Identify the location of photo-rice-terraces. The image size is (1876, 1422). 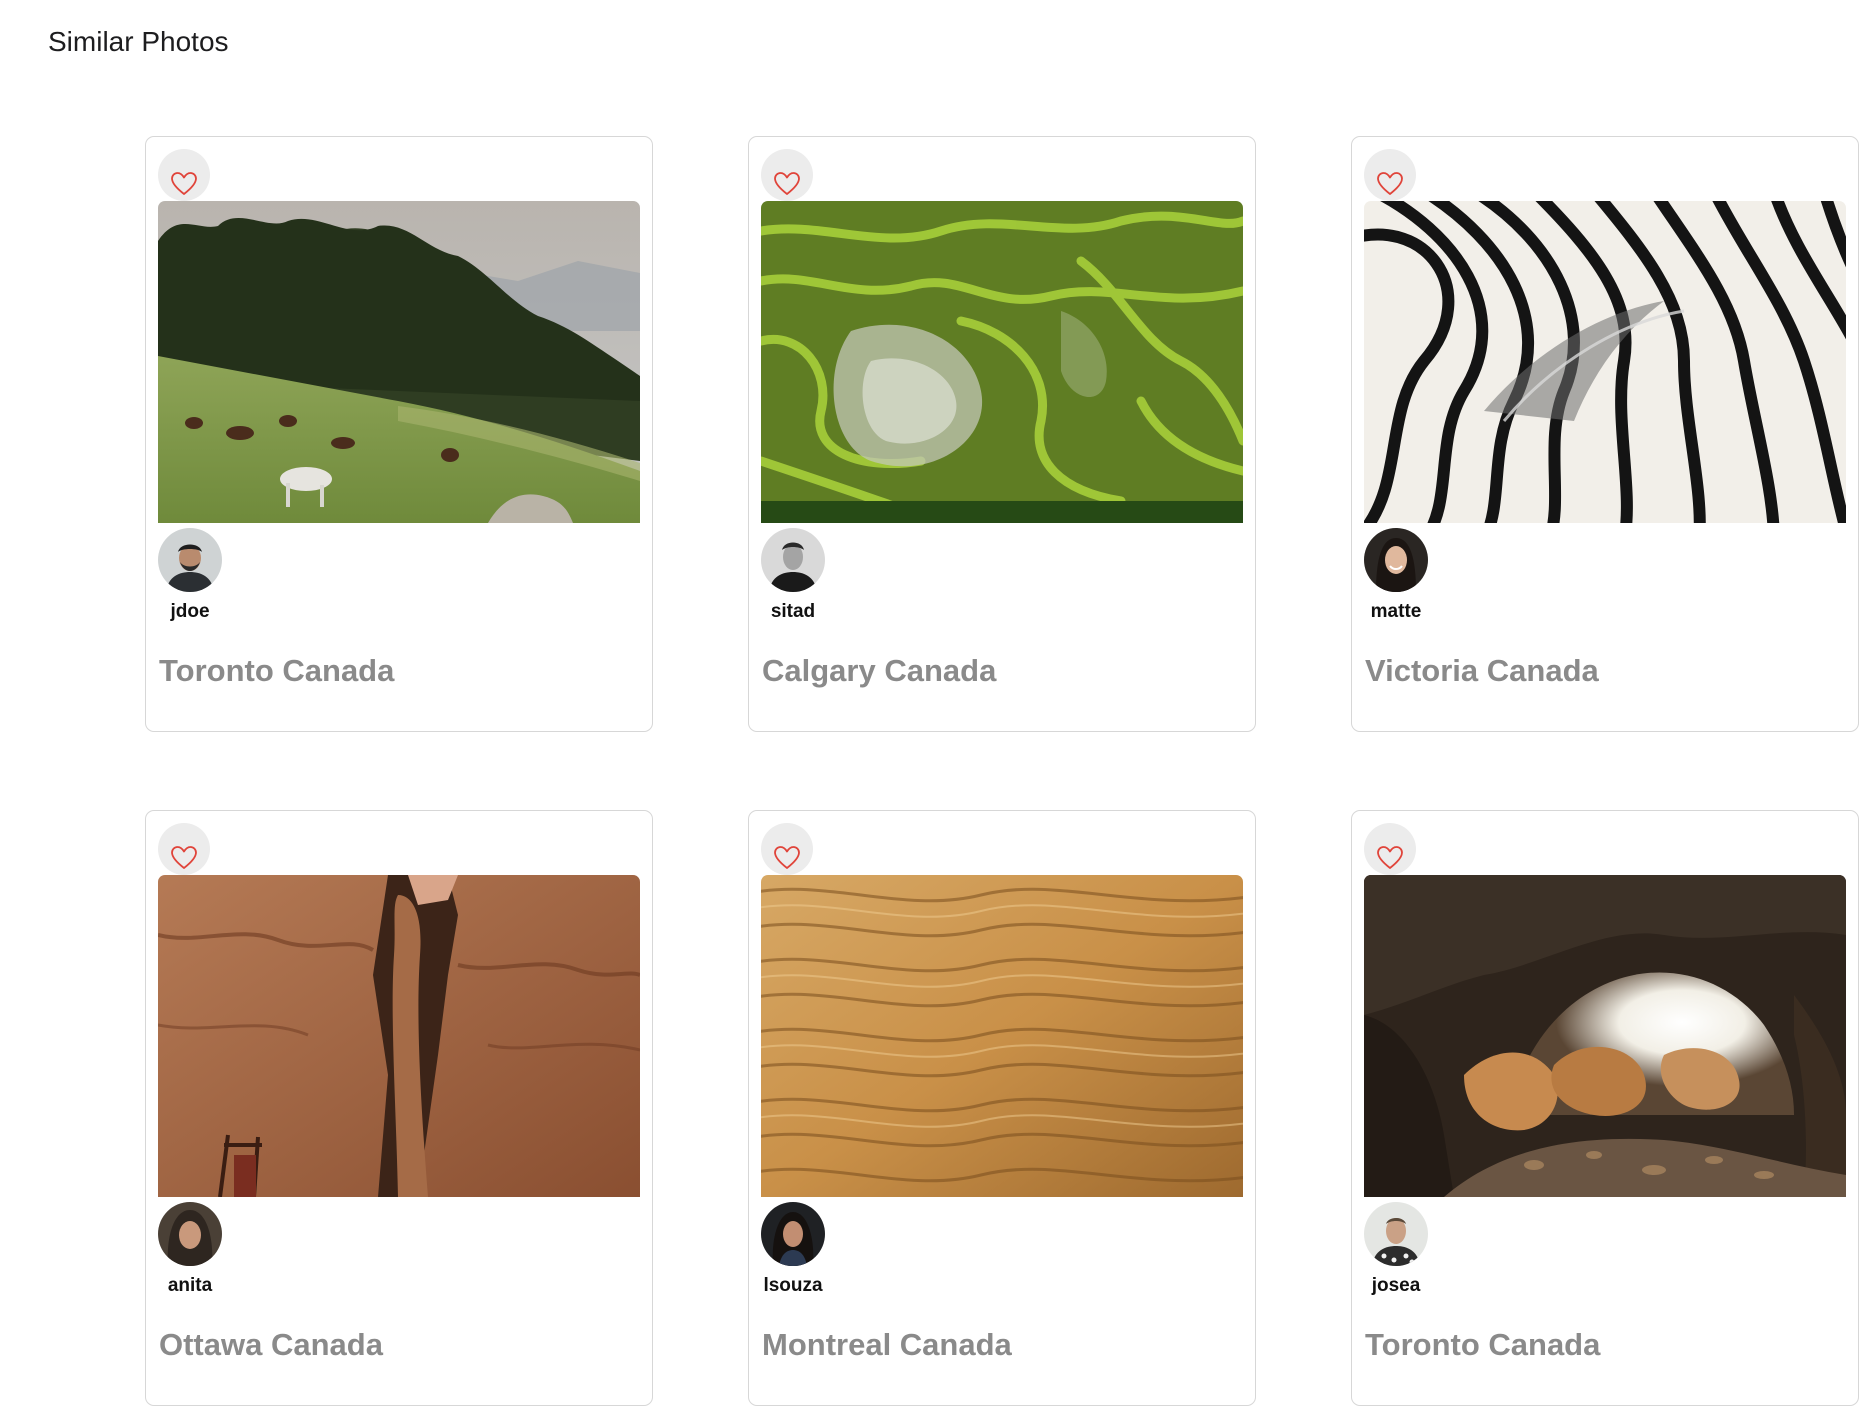
(1002, 362).